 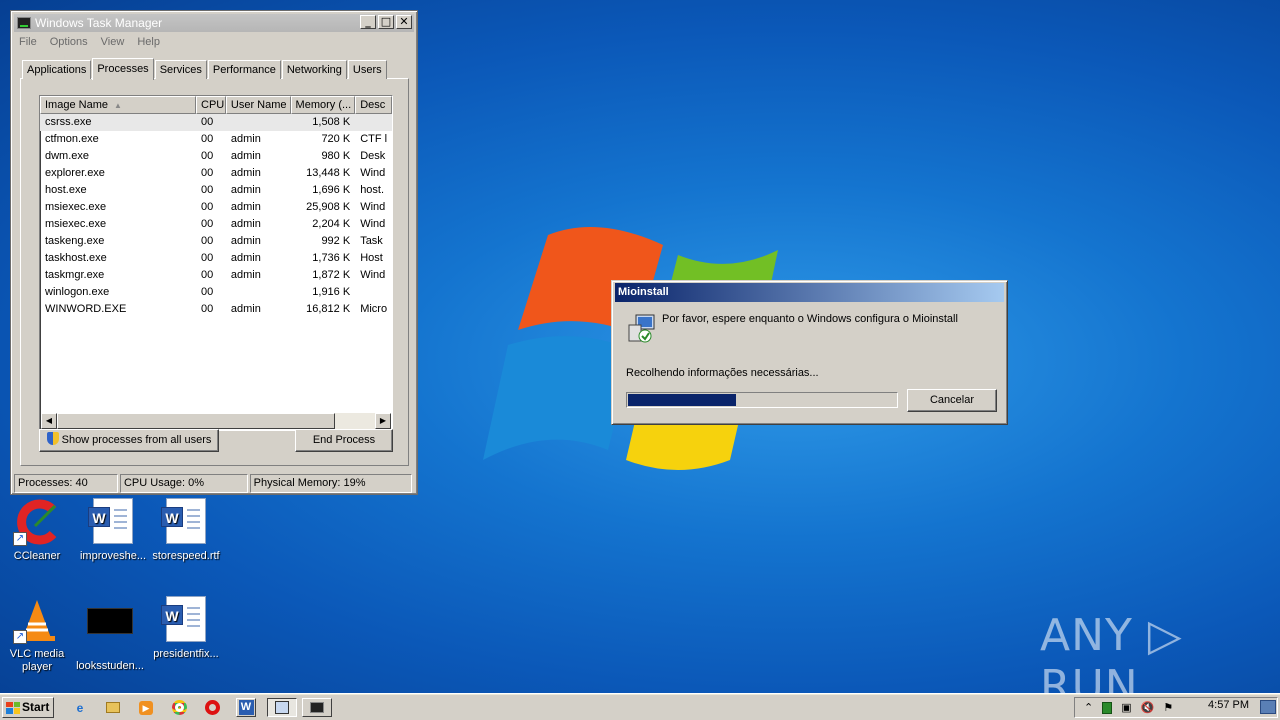 I want to click on clock: 4:57 PM, so click(x=1228, y=705).